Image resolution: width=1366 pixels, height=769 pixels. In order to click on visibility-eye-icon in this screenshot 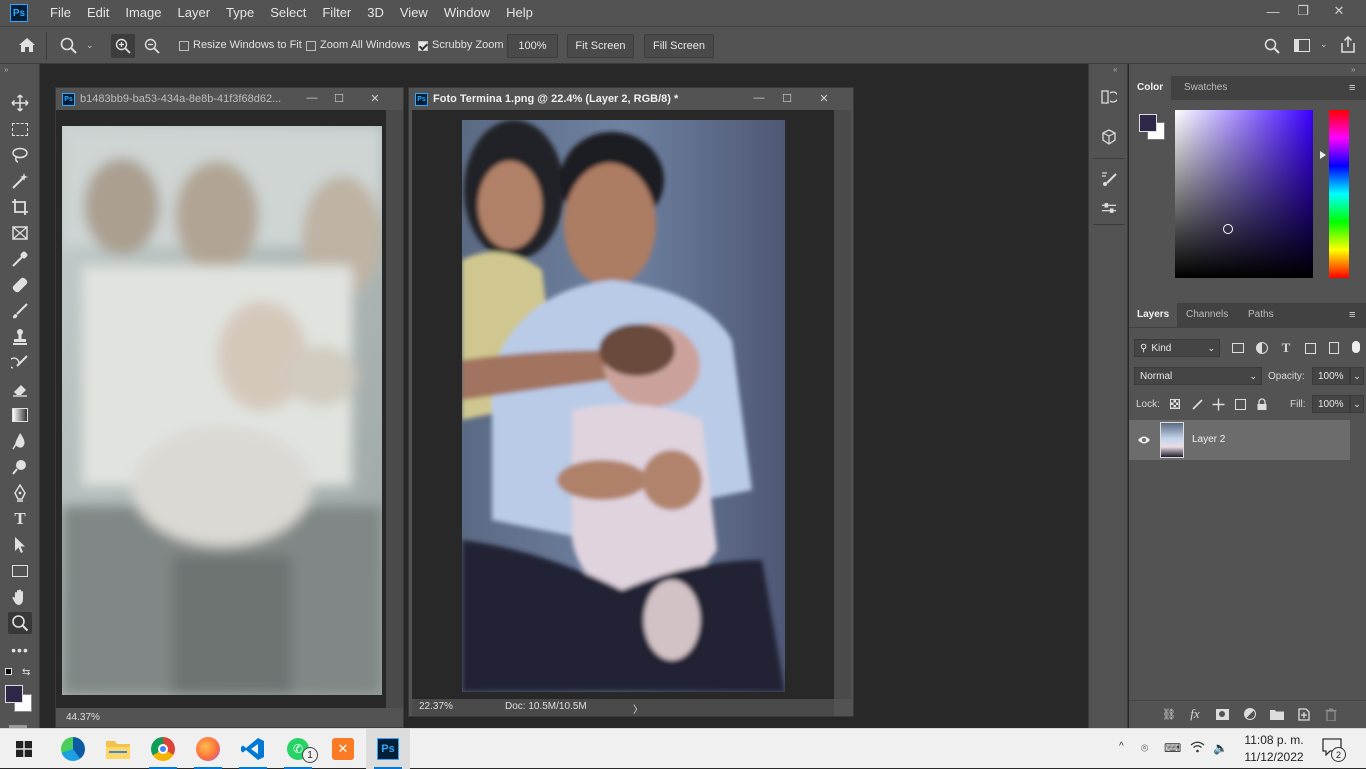, I will do `click(1144, 441)`.